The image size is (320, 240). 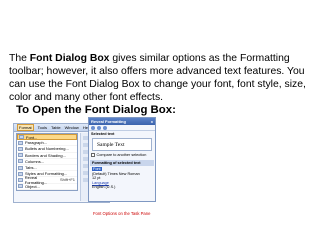 I want to click on object-icon, so click(x=20, y=186).